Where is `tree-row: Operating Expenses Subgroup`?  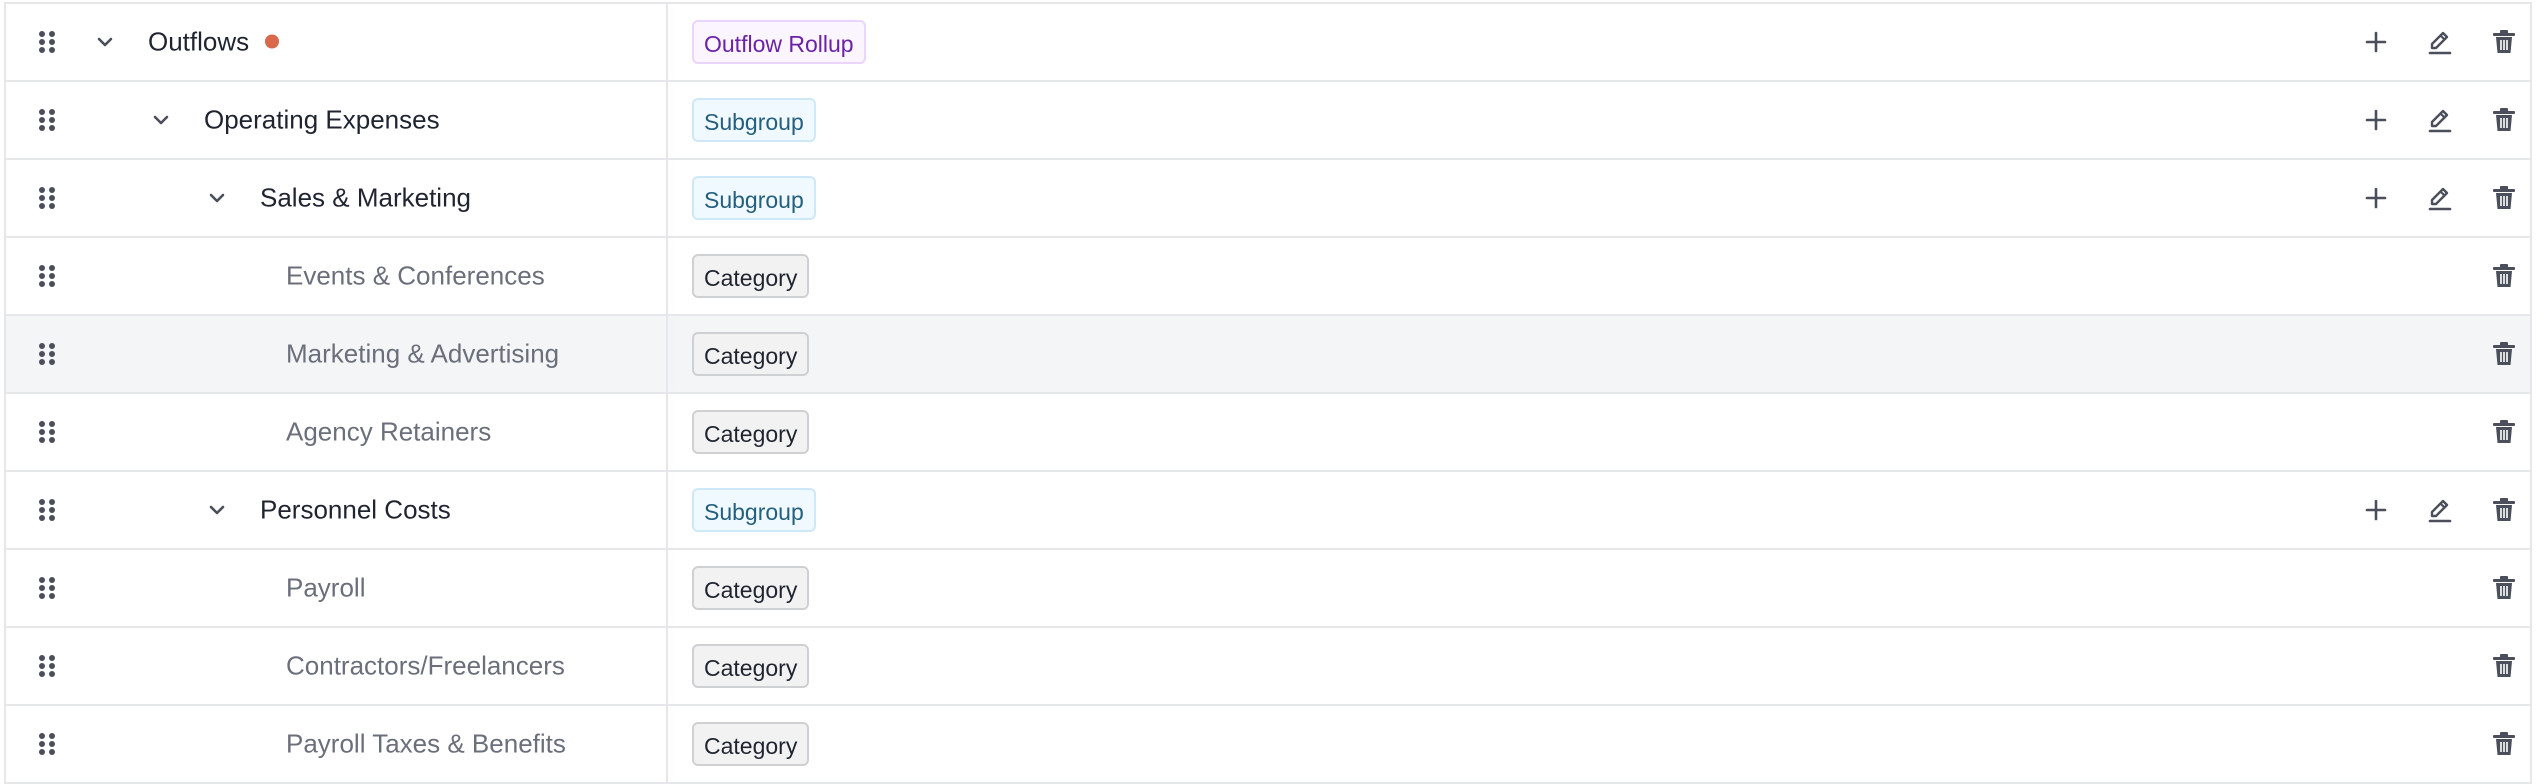
tree-row: Operating Expenses Subgroup is located at coordinates (1268, 121).